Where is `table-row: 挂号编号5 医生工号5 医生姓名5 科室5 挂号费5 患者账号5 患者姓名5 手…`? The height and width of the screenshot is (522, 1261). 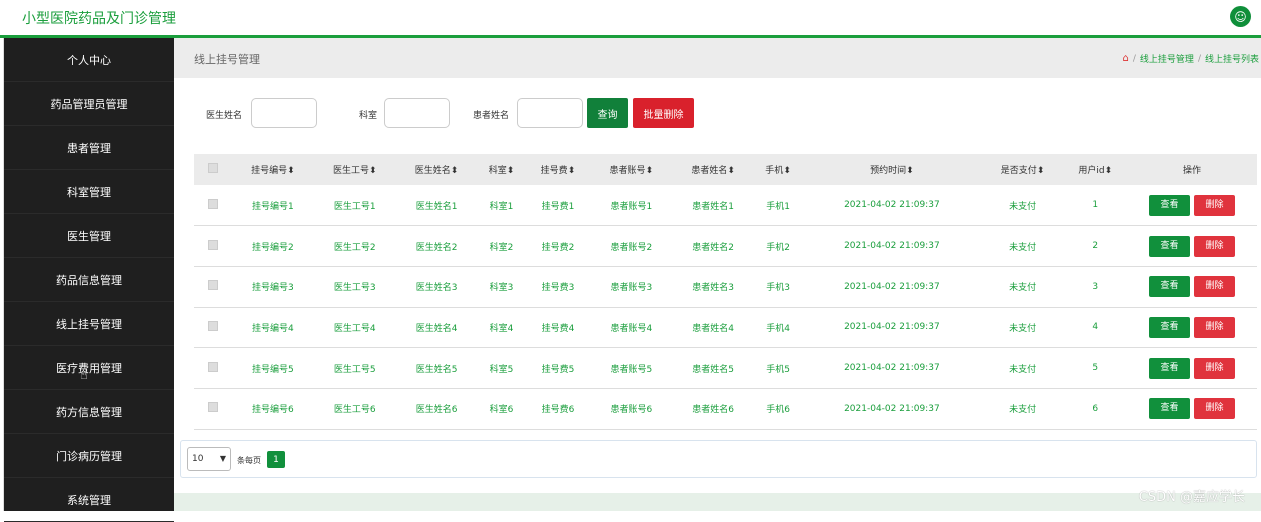 table-row: 挂号编号5 医生工号5 医生姓名5 科室5 挂号费5 患者账号5 患者姓名5 手… is located at coordinates (725, 368).